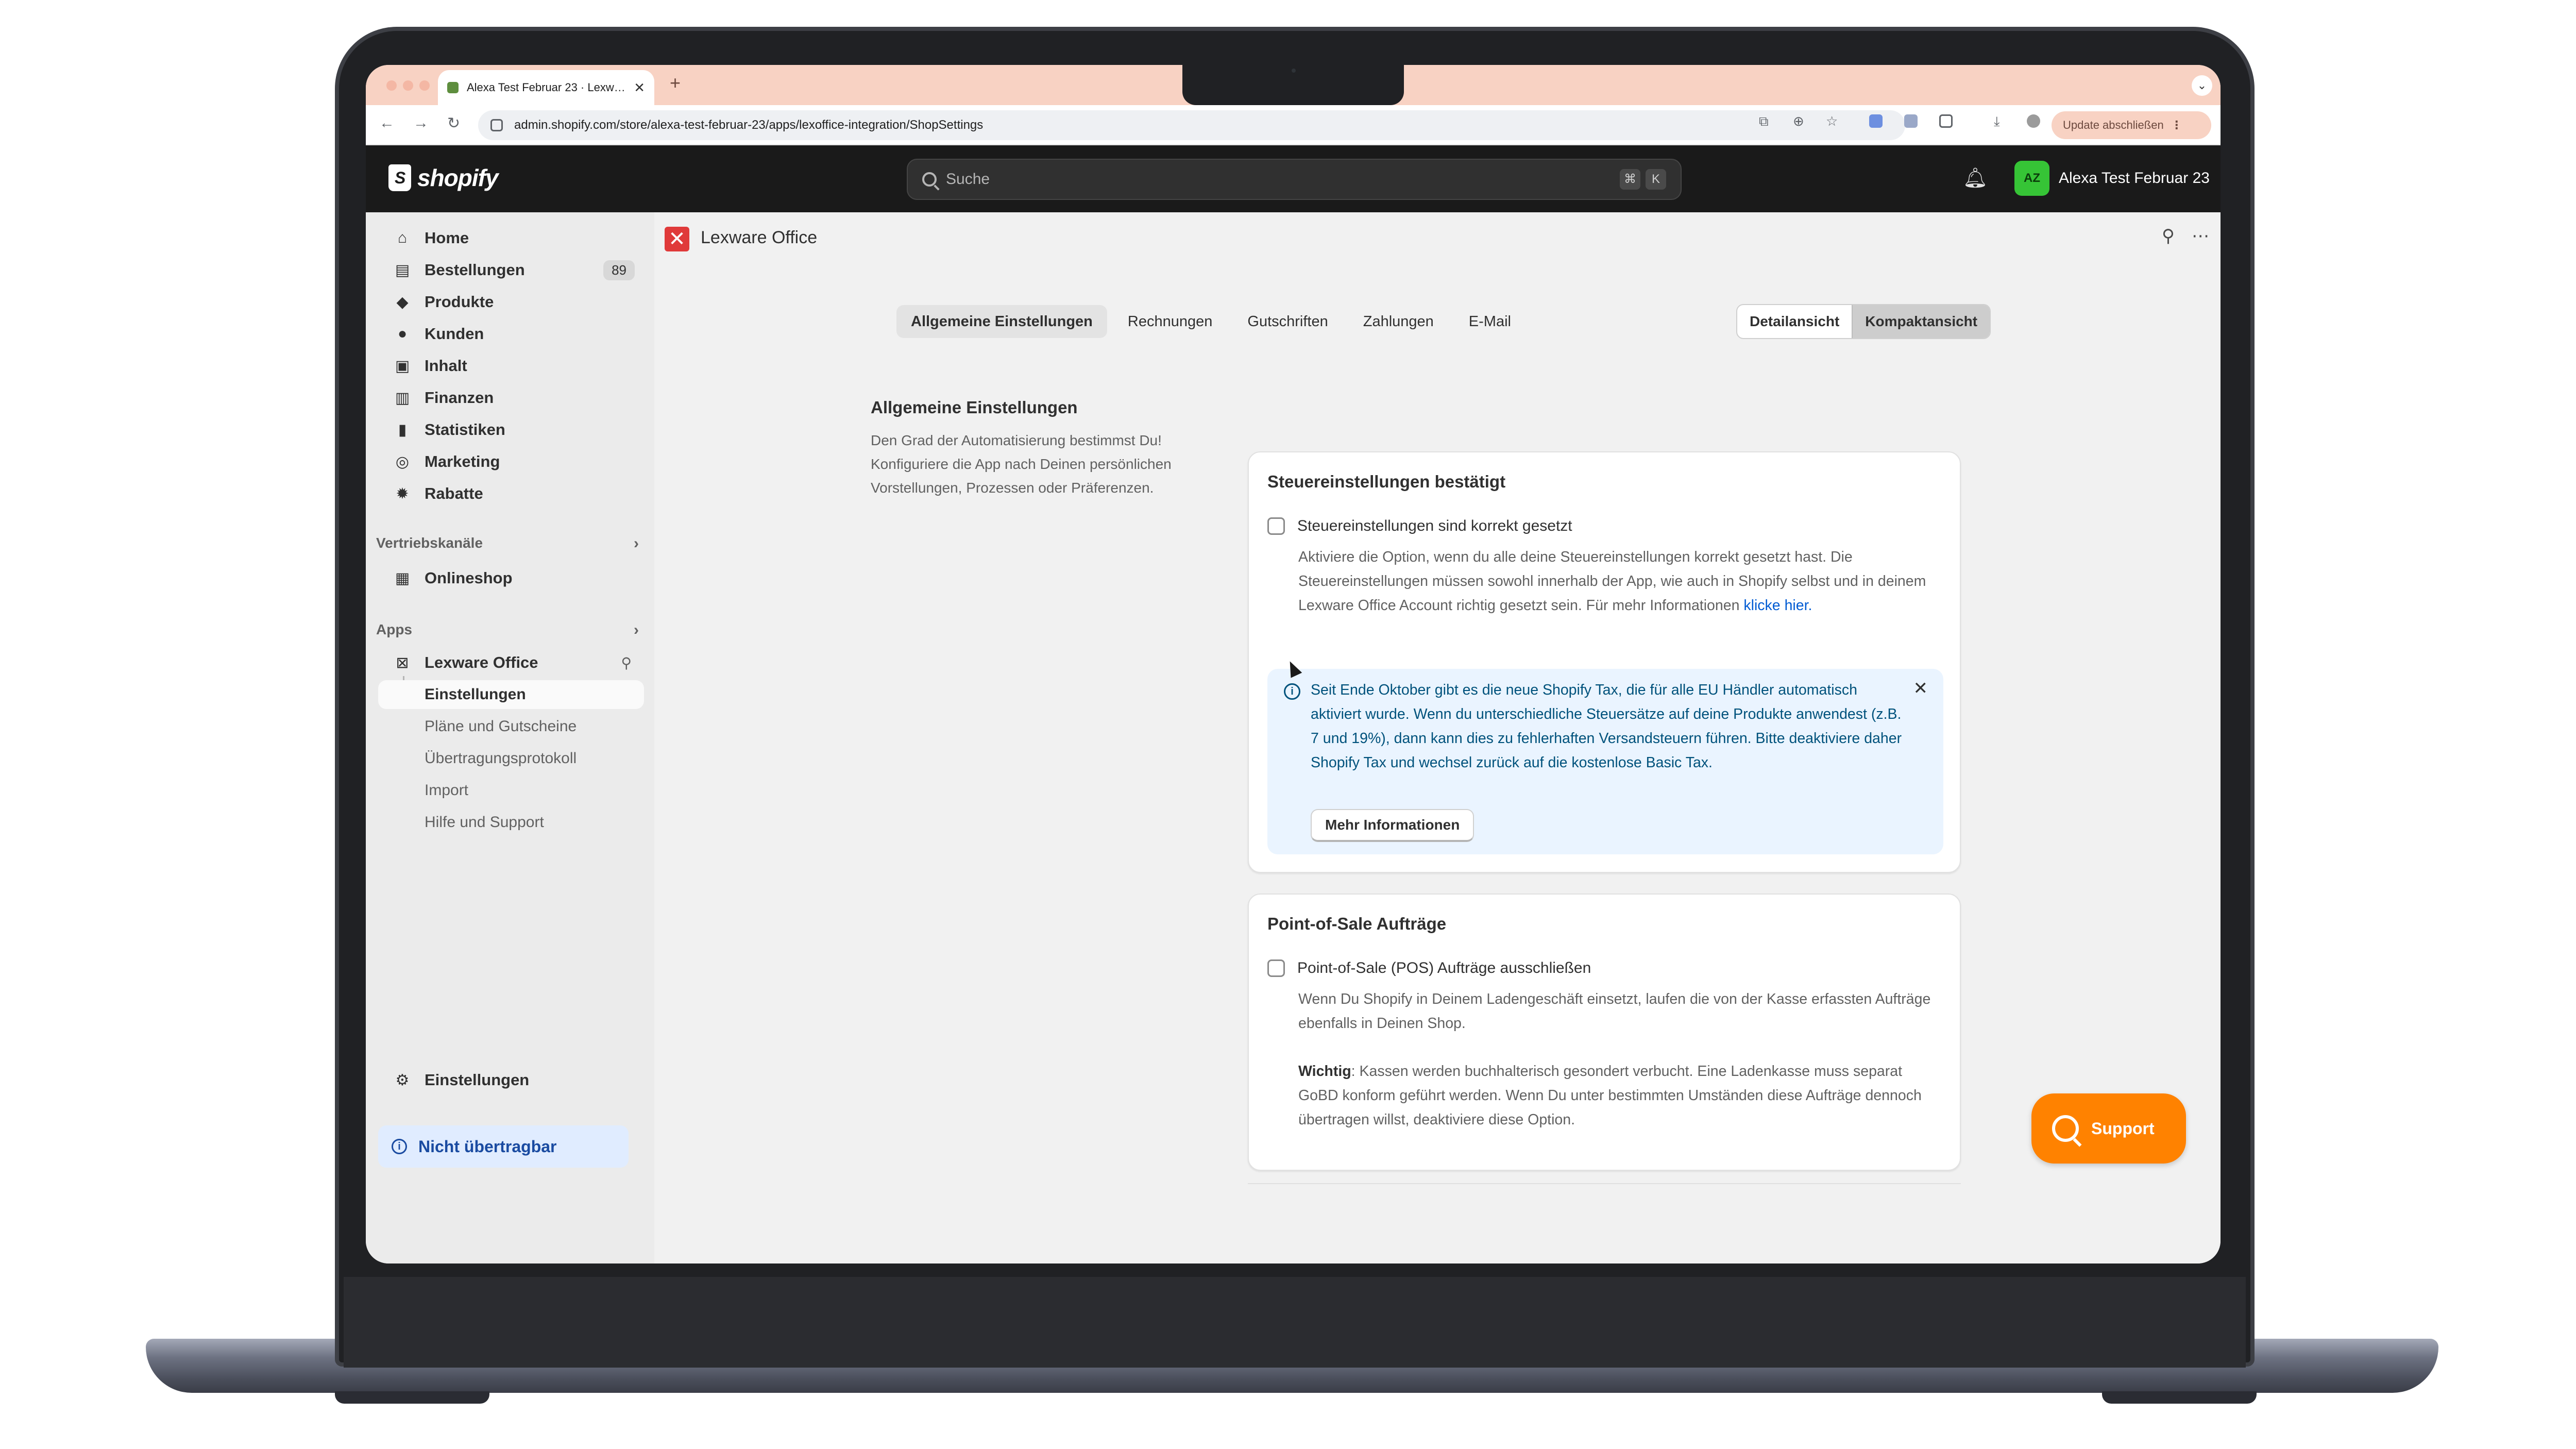  I want to click on detail-view-button: Detailansicht, so click(1794, 321).